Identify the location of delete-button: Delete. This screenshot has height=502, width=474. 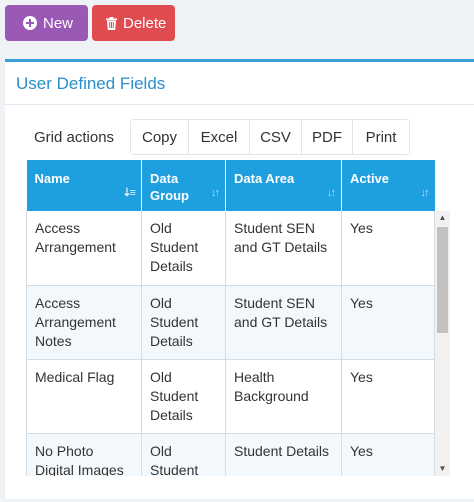
(133, 23).